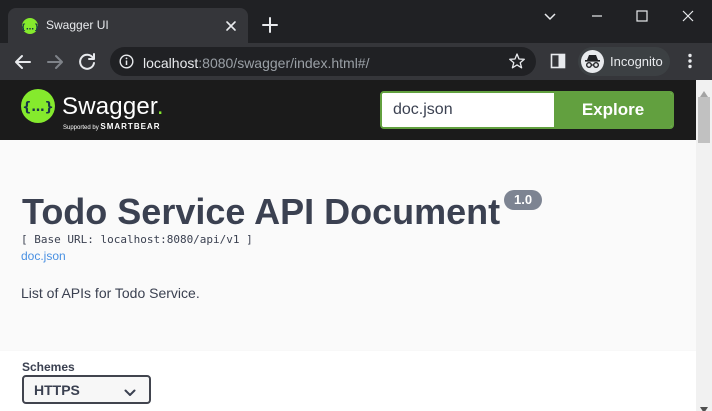  I want to click on url-path: :8080/swagger/index.html#/, so click(284, 63).